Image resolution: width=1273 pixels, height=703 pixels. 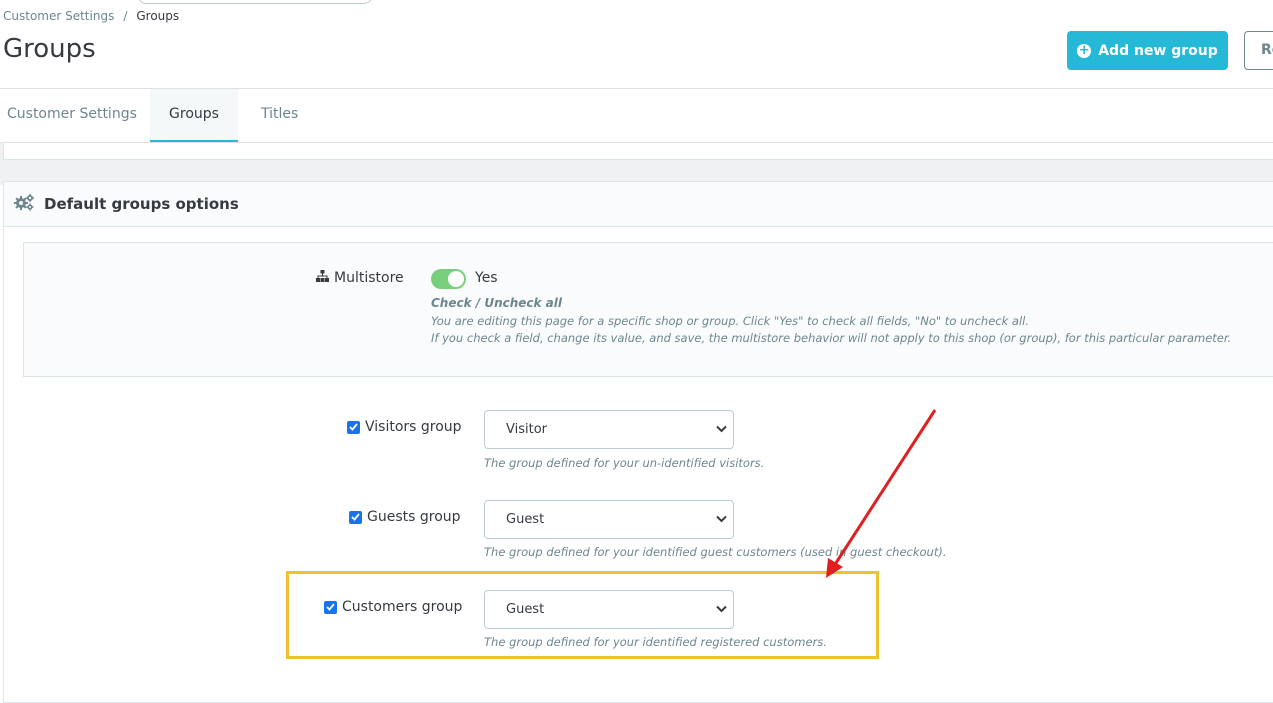 What do you see at coordinates (881, 493) in the screenshot?
I see `annotation-arrow` at bounding box center [881, 493].